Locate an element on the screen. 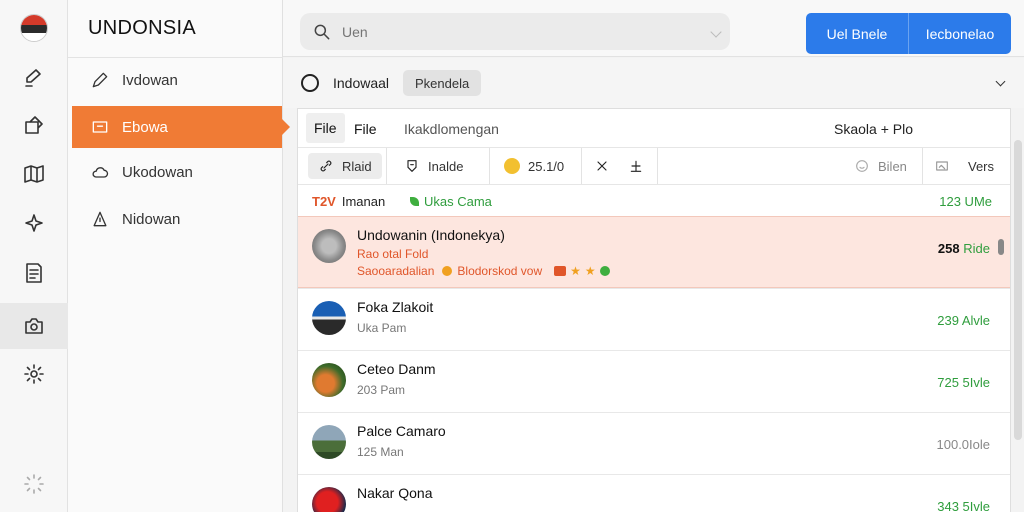 Image resolution: width=1024 pixels, height=512 pixels. item-title: Nakar Qona is located at coordinates (395, 493).